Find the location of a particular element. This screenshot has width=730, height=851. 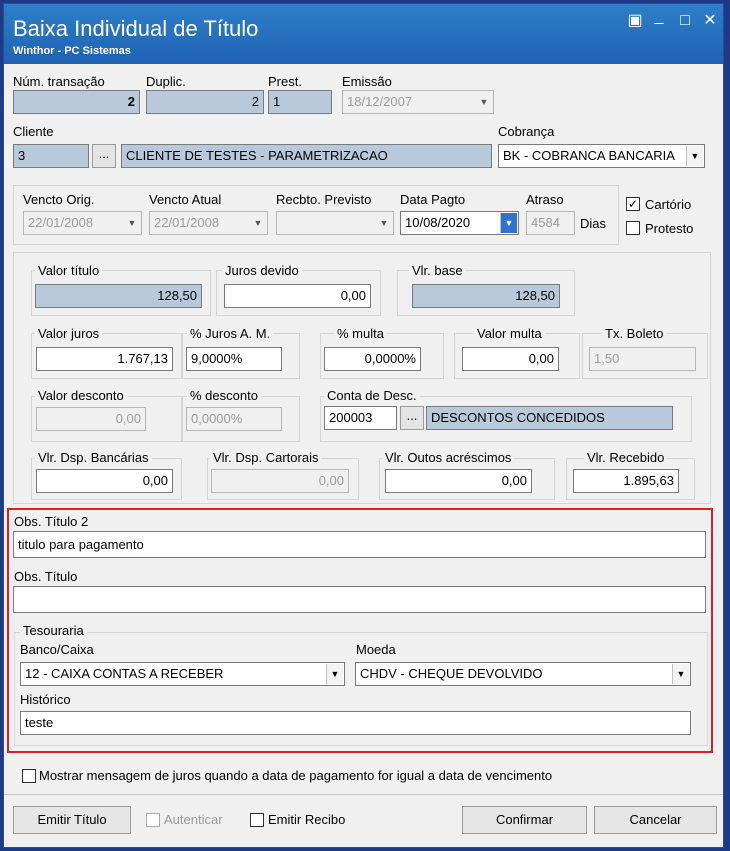

data-pagto-field: 10/08/2020 ▼ is located at coordinates (459, 223).